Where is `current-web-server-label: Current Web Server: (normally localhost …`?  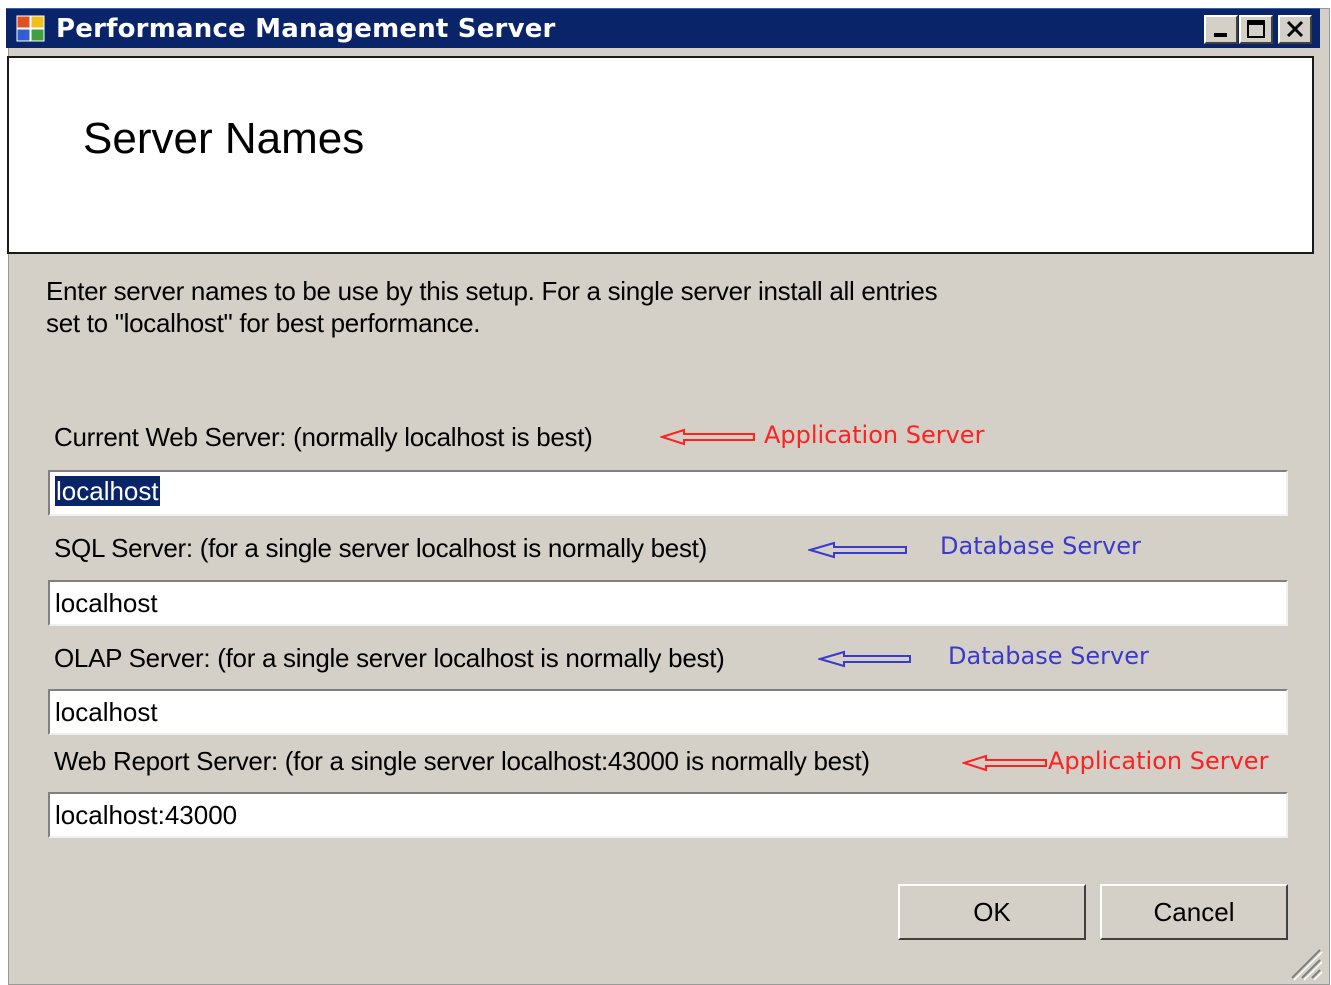
current-web-server-label: Current Web Server: (normally localhost … is located at coordinates (323, 437).